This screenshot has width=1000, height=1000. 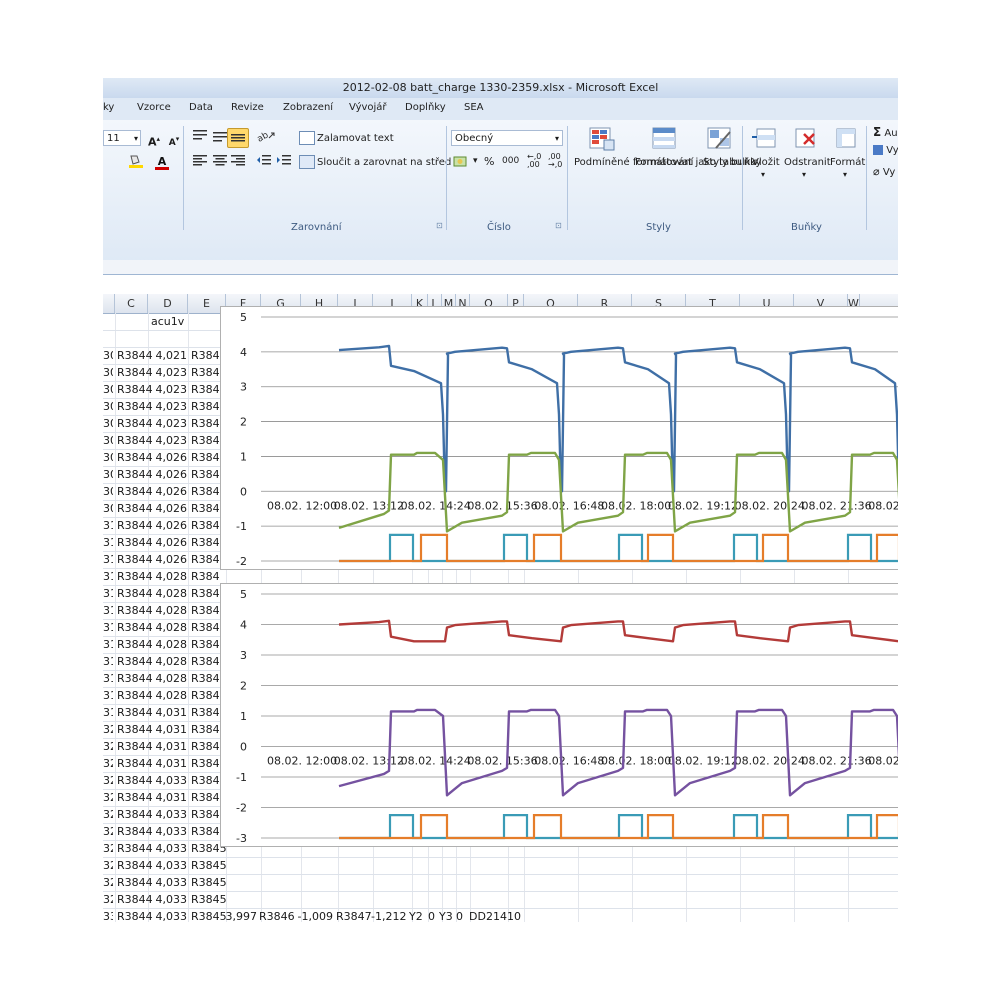 I want to click on cell-m: Y3, so click(x=446, y=915).